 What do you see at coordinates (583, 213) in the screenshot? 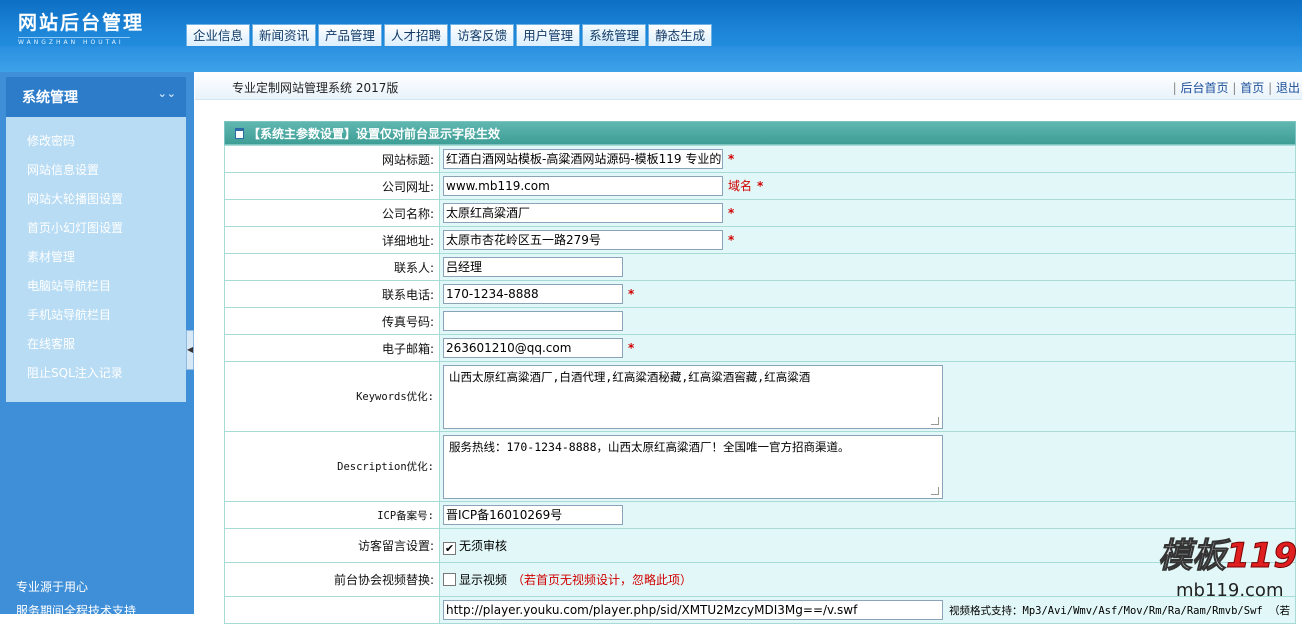
I see `company-name-input: 太原红高粱酒厂` at bounding box center [583, 213].